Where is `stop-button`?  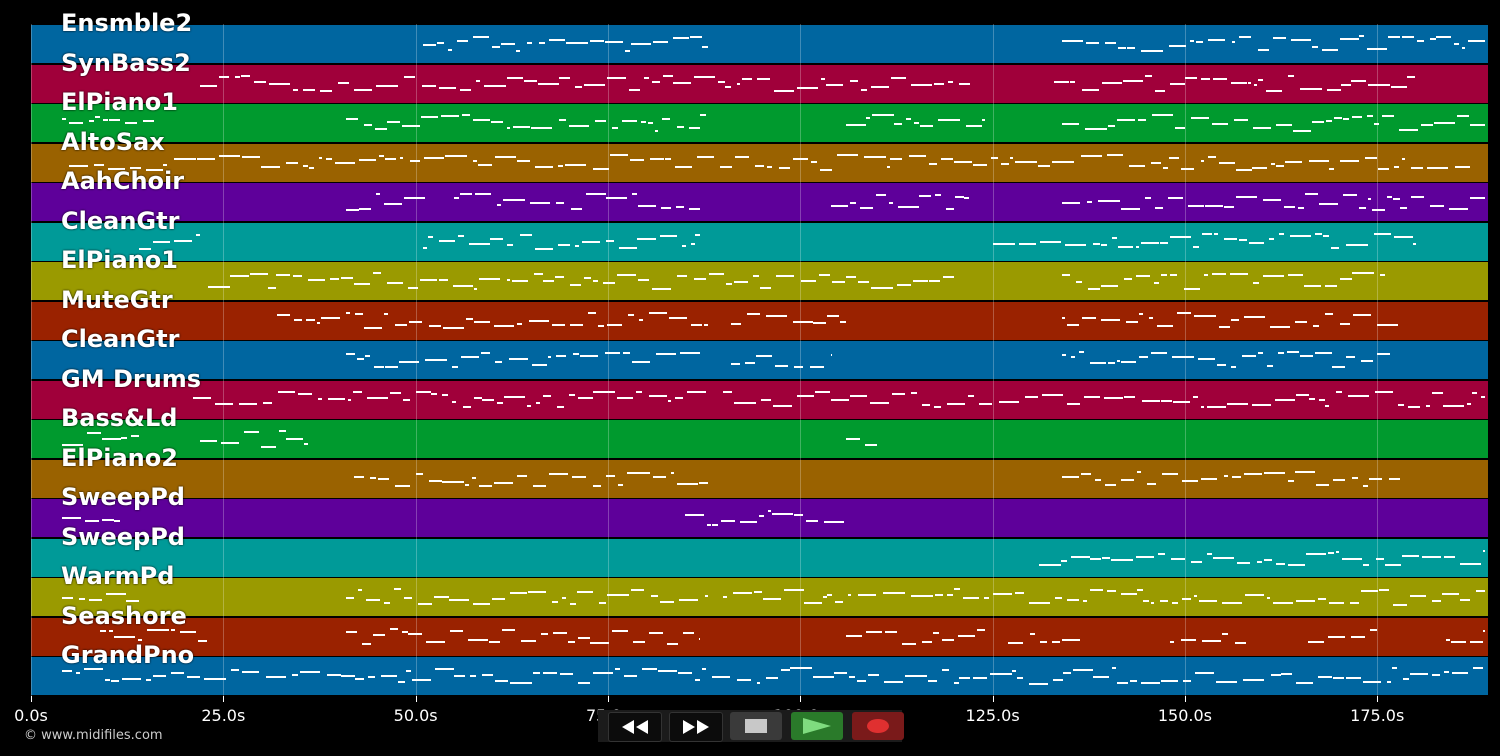 stop-button is located at coordinates (756, 726).